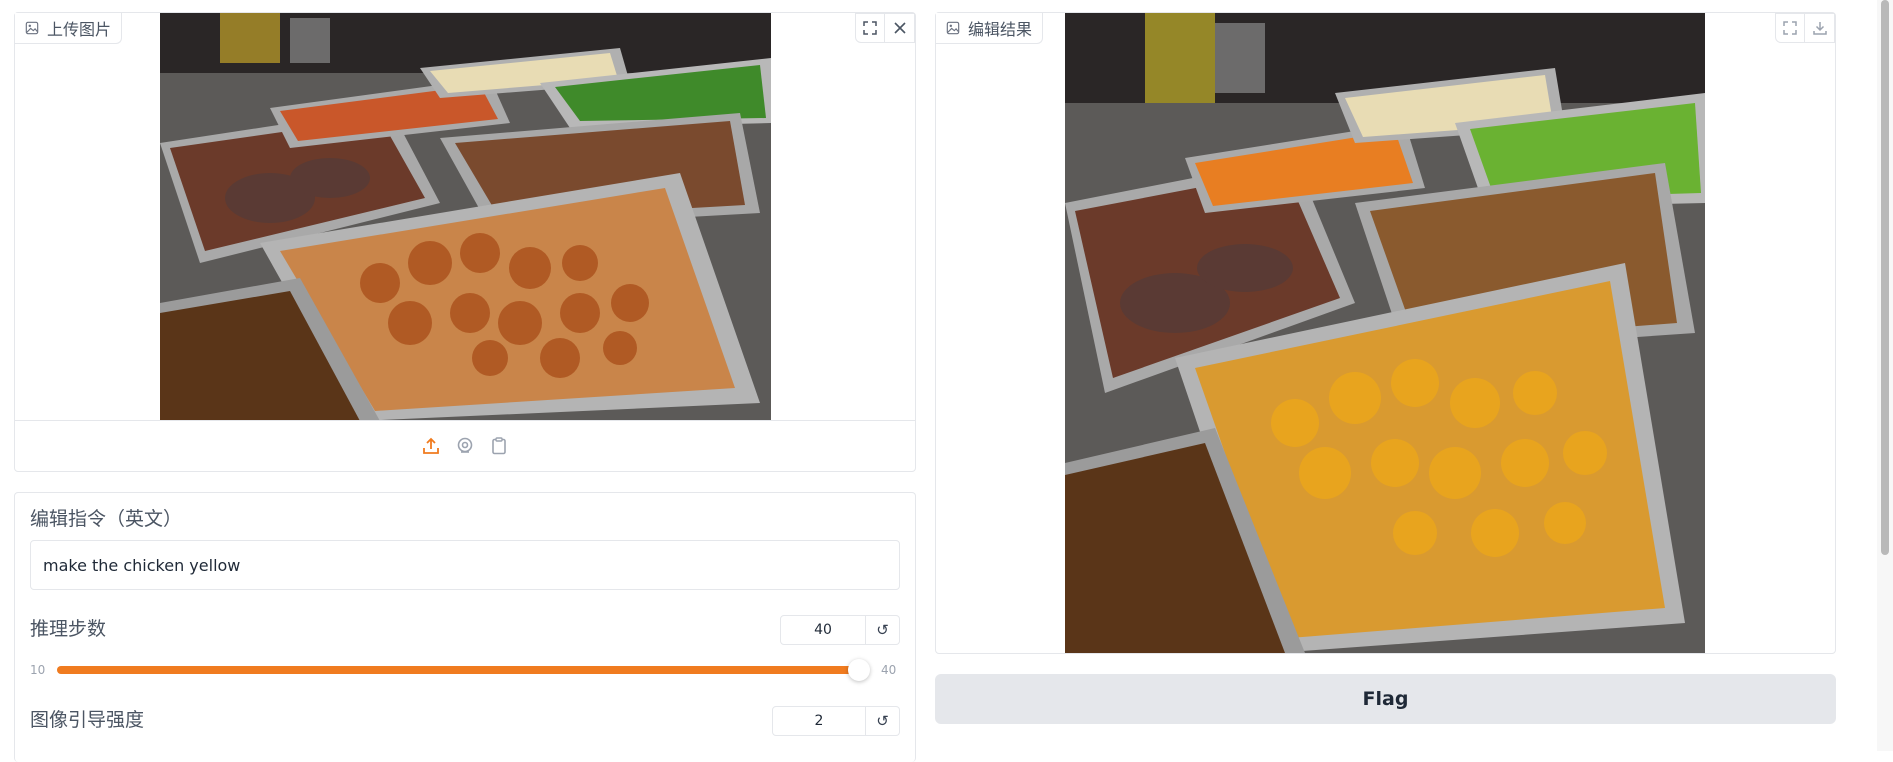  I want to click on upload-toolbar, so click(885, 28).